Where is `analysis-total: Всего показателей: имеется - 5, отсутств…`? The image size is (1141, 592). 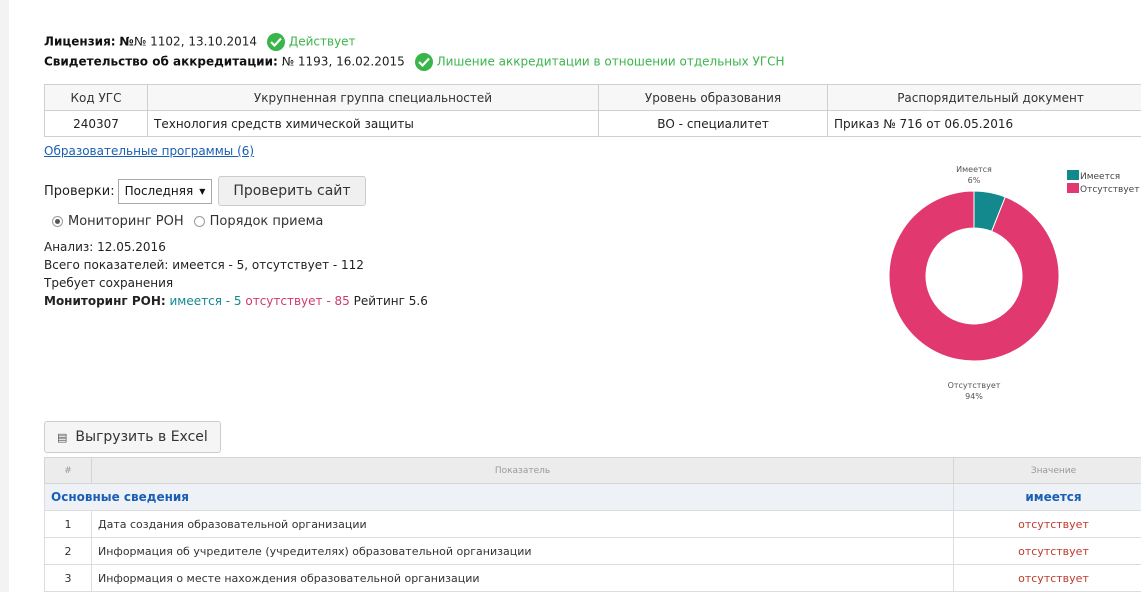 analysis-total: Всего показателей: имеется - 5, отсутств… is located at coordinates (204, 265).